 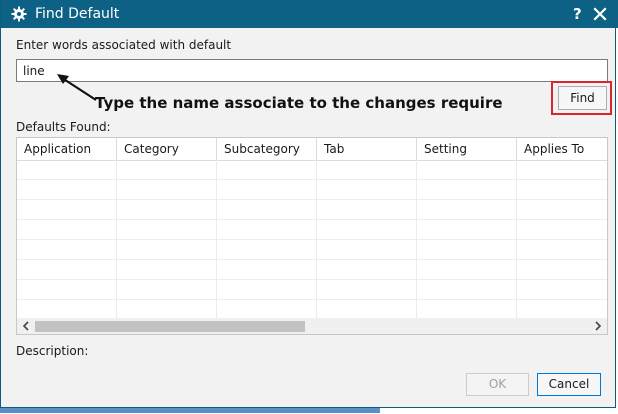 What do you see at coordinates (170, 326) in the screenshot?
I see `scrollbar-thumb` at bounding box center [170, 326].